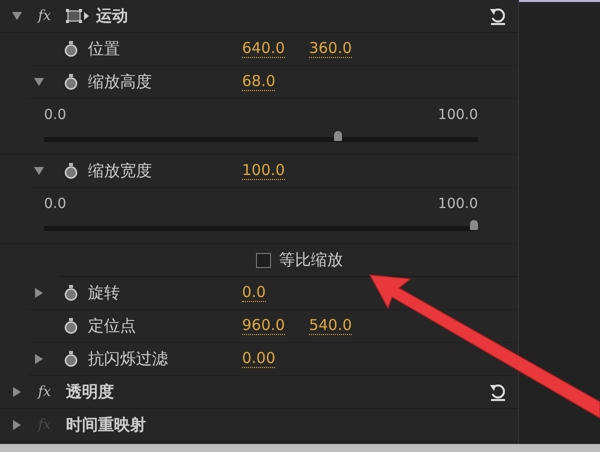  I want to click on value-field: 540.0, so click(330, 326).